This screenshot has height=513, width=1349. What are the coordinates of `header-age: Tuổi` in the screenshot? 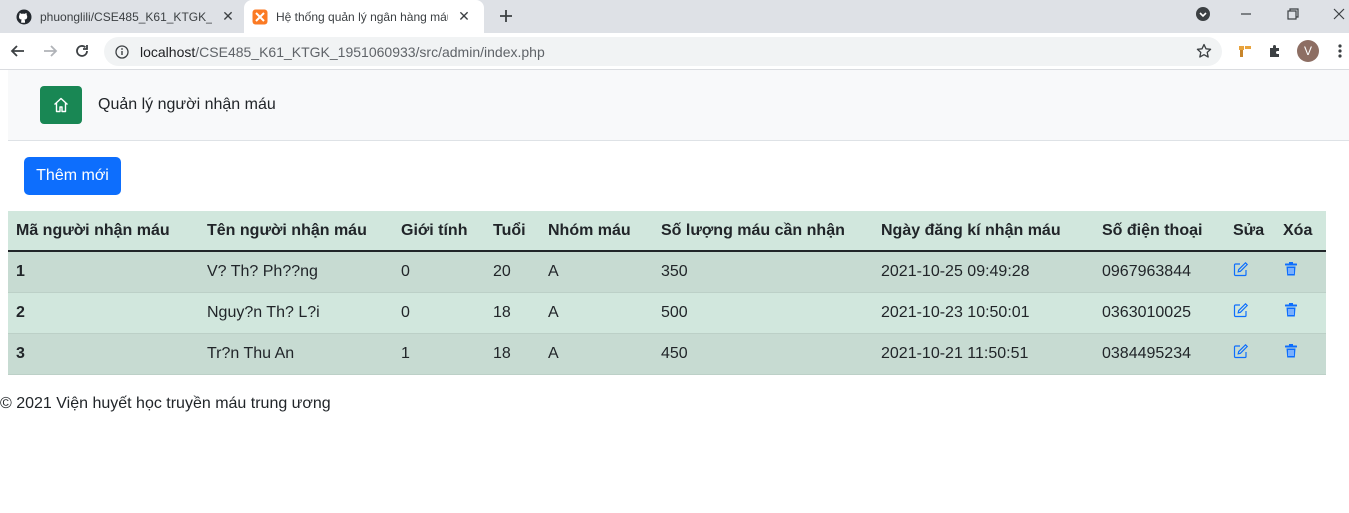 It's located at (512, 231).